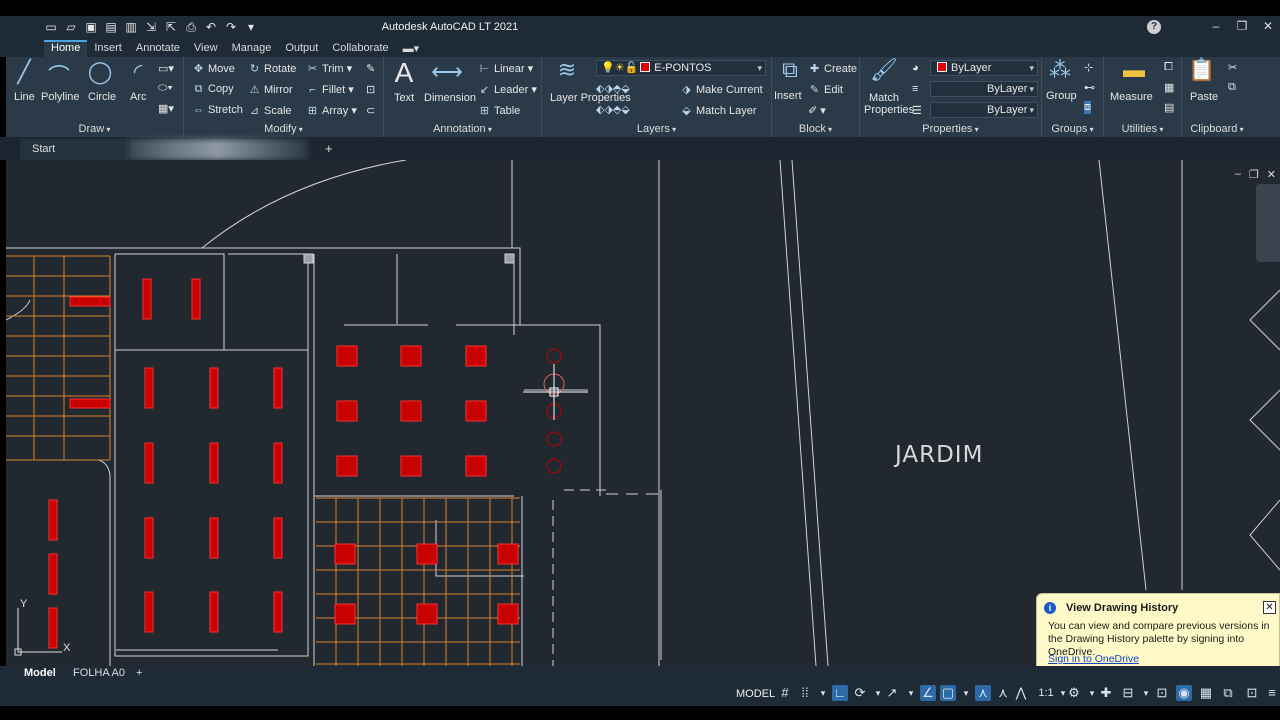 This screenshot has width=1280, height=720. Describe the element at coordinates (370, 110) in the screenshot. I see `offset-icon: ⊂` at that location.